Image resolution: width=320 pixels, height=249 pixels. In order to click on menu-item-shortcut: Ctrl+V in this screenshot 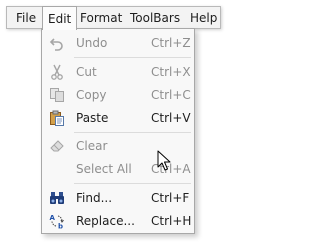, I will do `click(171, 118)`.